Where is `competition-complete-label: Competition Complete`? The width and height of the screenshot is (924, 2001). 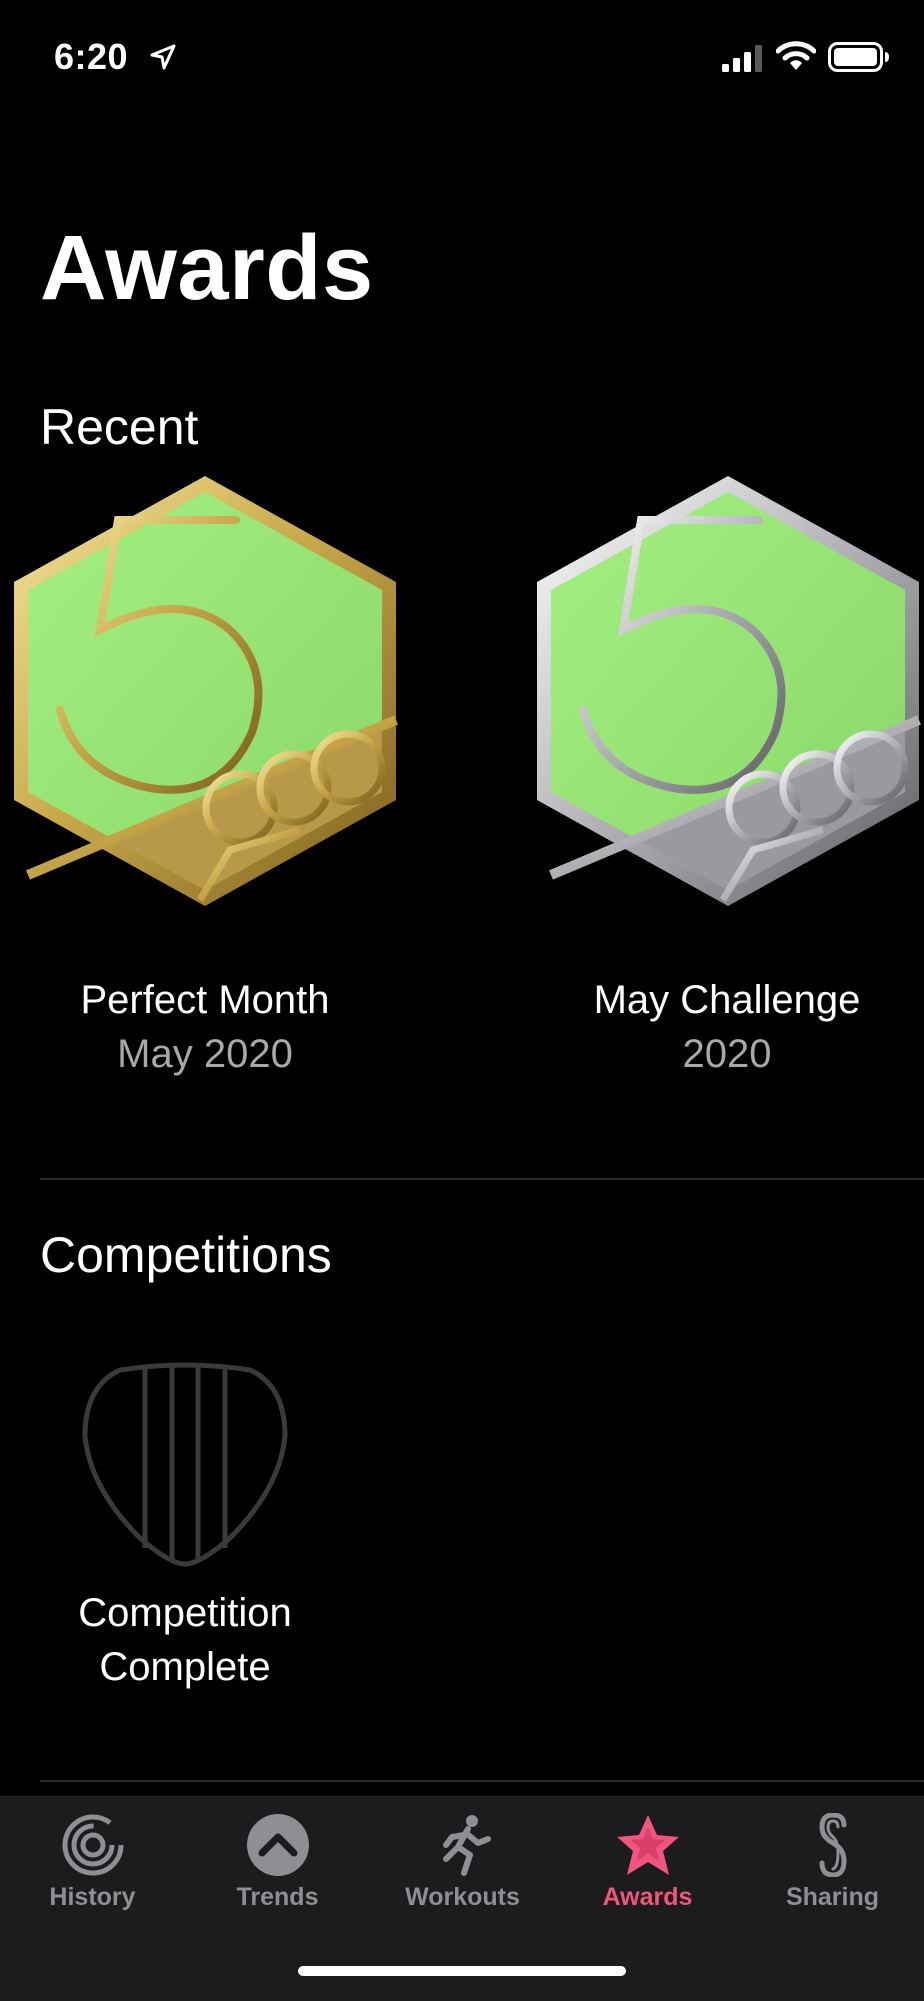
competition-complete-label: Competition Complete is located at coordinates (185, 1640).